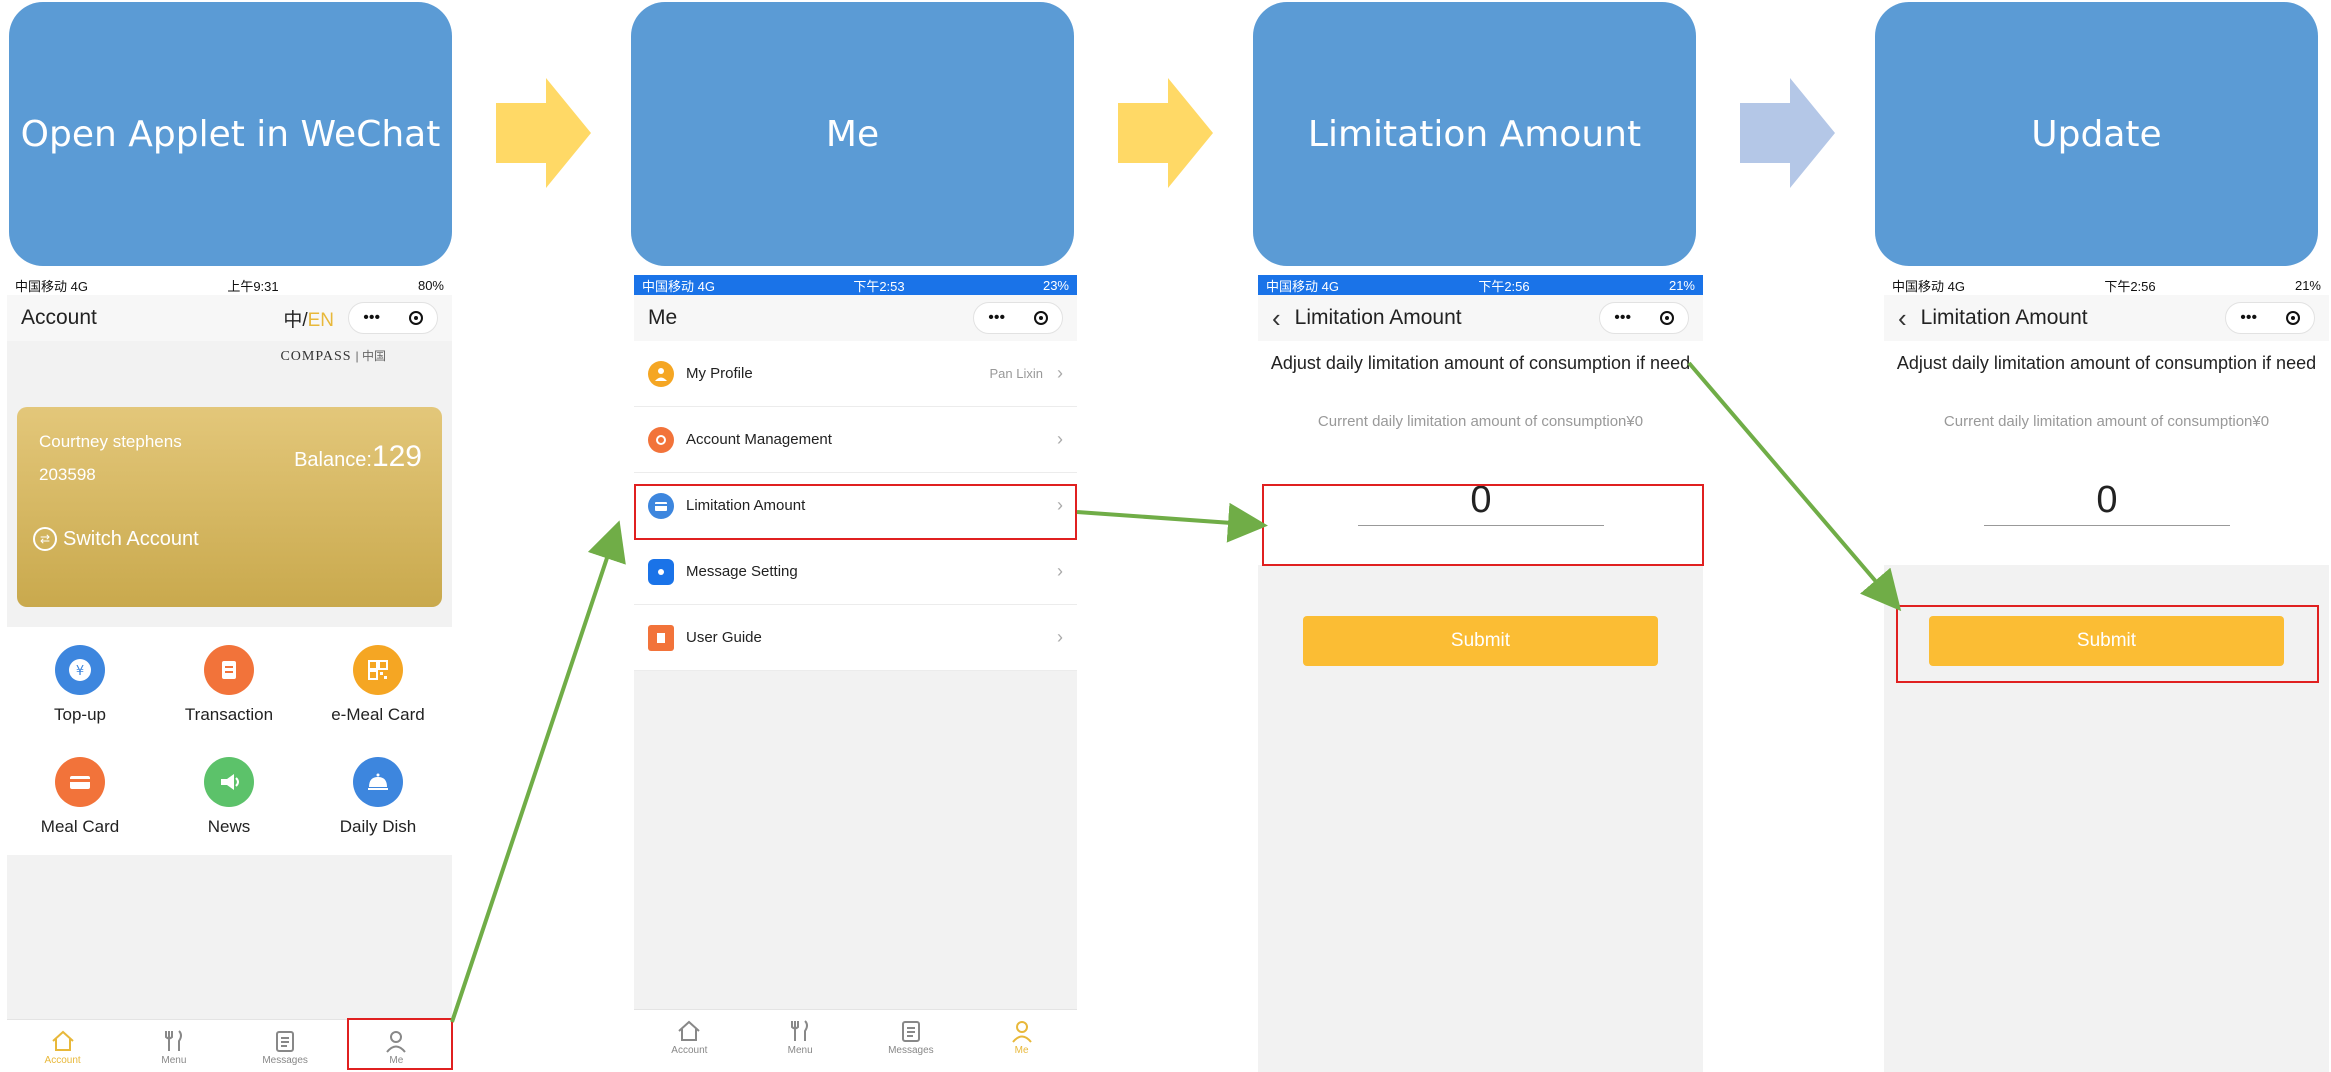  What do you see at coordinates (110, 441) in the screenshot?
I see `card-name: Courtney stephens` at bounding box center [110, 441].